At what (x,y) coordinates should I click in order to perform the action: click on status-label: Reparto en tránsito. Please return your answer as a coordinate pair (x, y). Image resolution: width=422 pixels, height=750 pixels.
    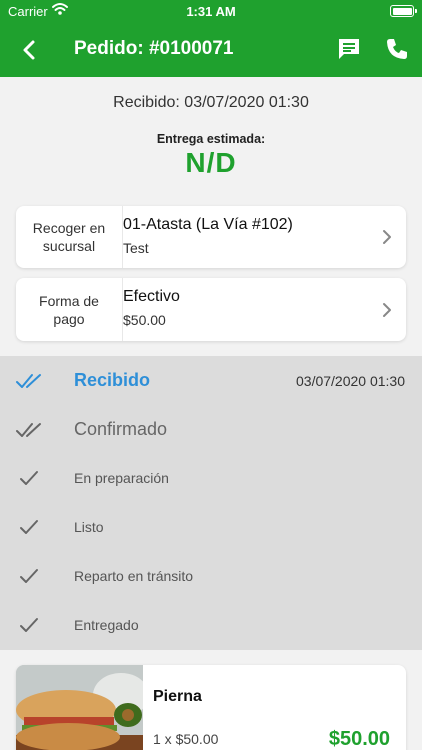
    Looking at the image, I should click on (134, 576).